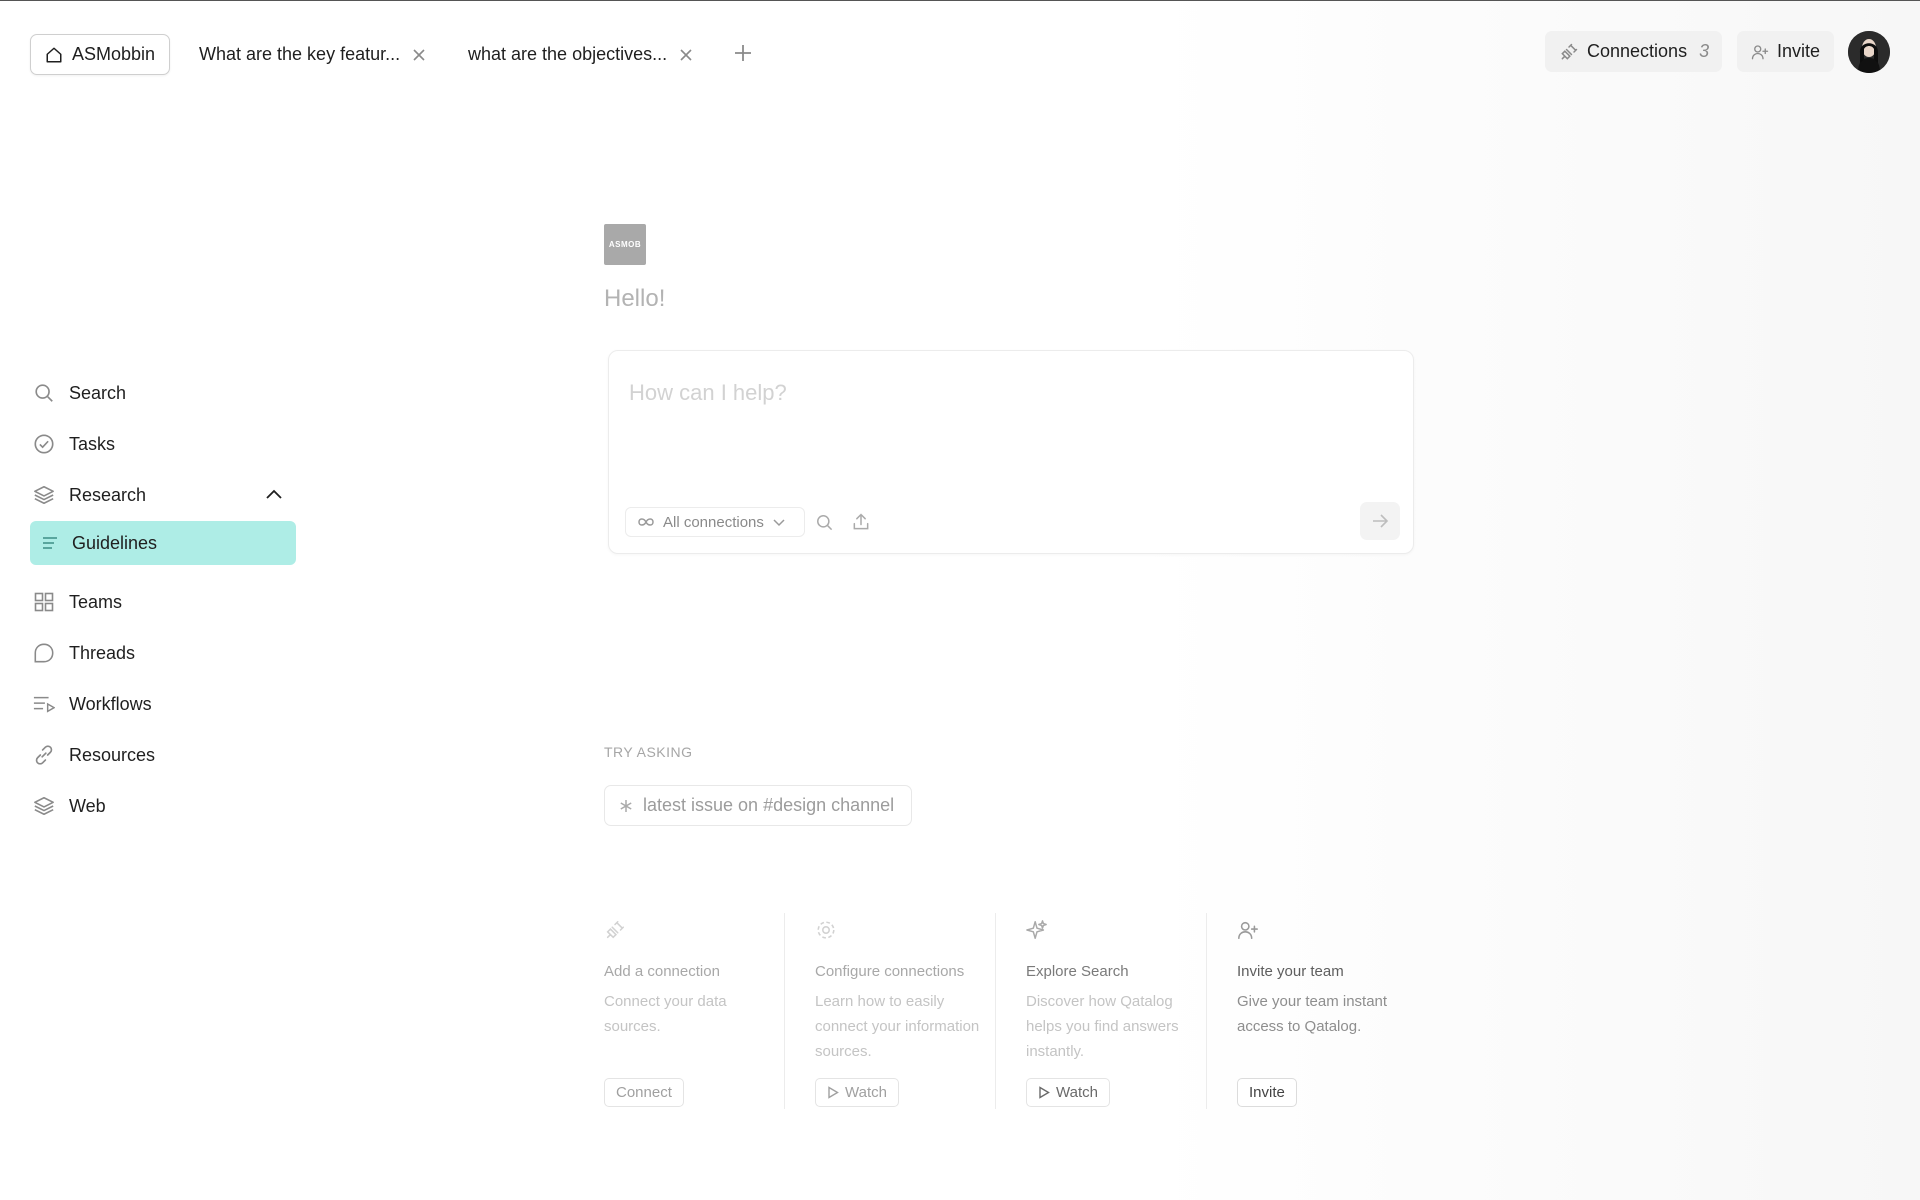 The width and height of the screenshot is (1920, 1200). I want to click on sidebar-item-label: Teams, so click(96, 601).